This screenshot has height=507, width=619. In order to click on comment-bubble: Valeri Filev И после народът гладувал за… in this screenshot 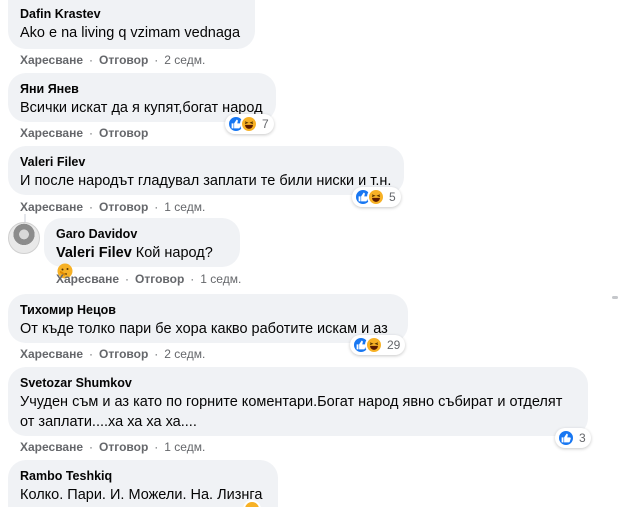, I will do `click(206, 170)`.